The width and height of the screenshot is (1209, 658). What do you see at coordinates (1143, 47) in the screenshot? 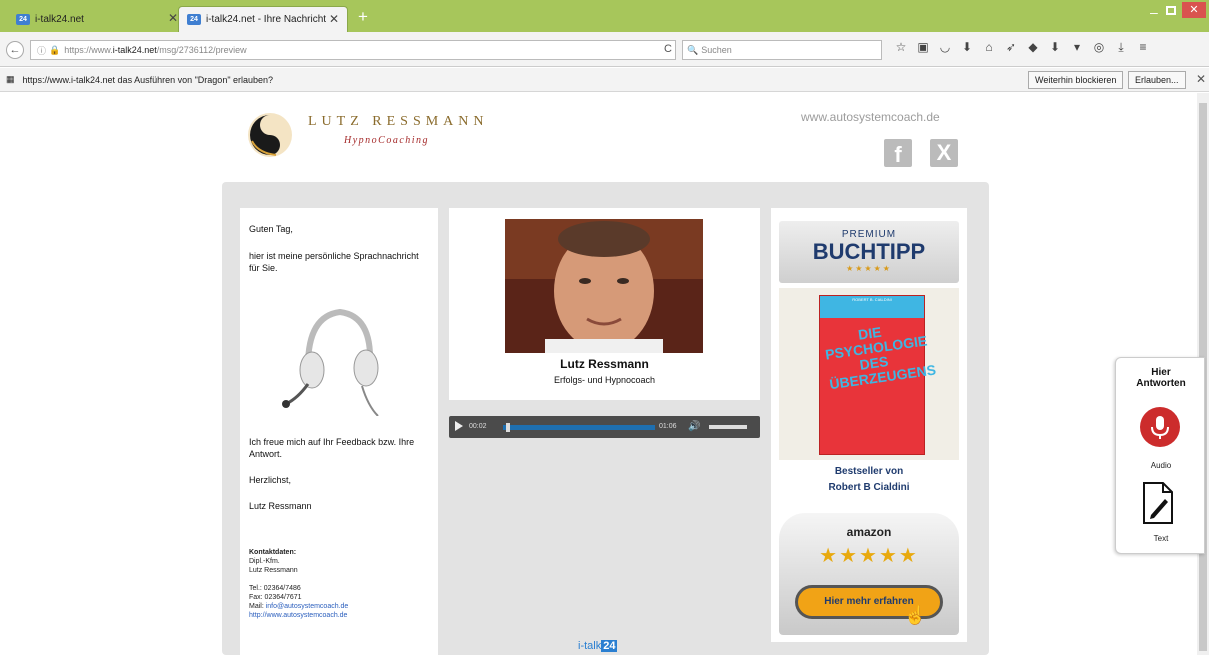
I see `menu-icon: ≡` at bounding box center [1143, 47].